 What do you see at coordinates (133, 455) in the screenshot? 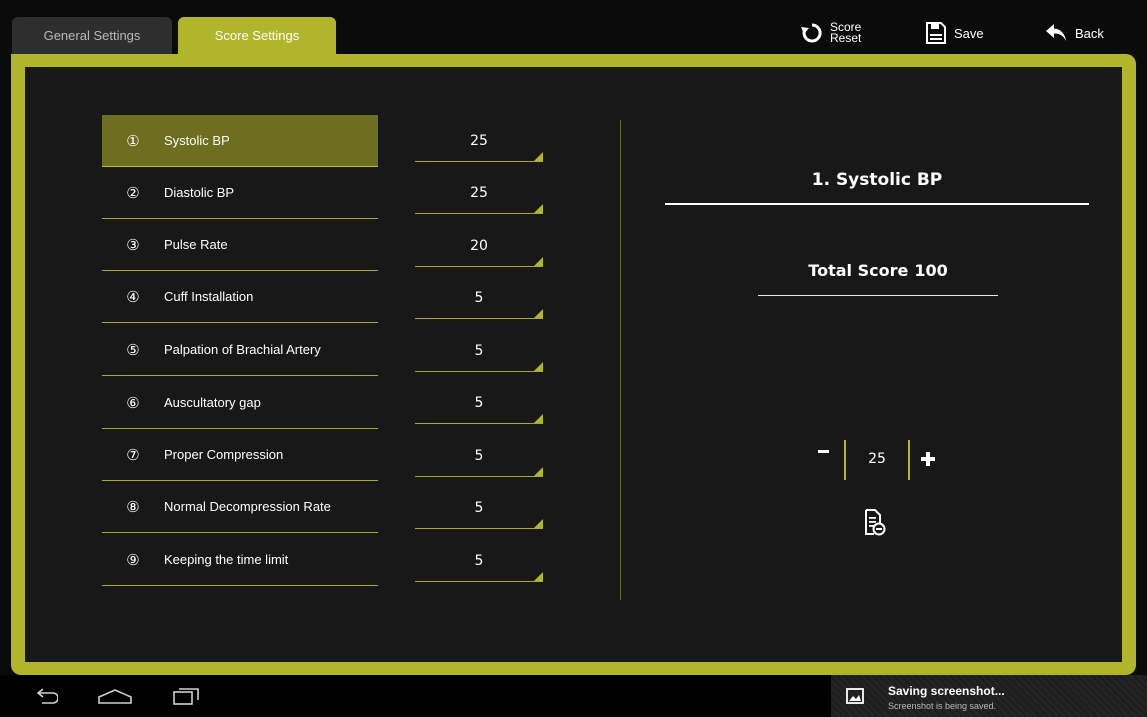
I see `score-item-number: ⑦` at bounding box center [133, 455].